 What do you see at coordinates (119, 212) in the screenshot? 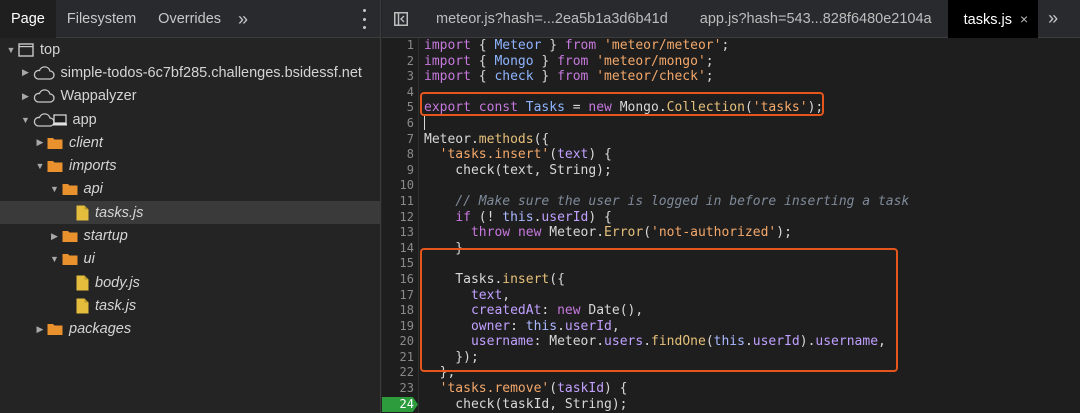
I see `tree-item-label: tasks.js` at bounding box center [119, 212].